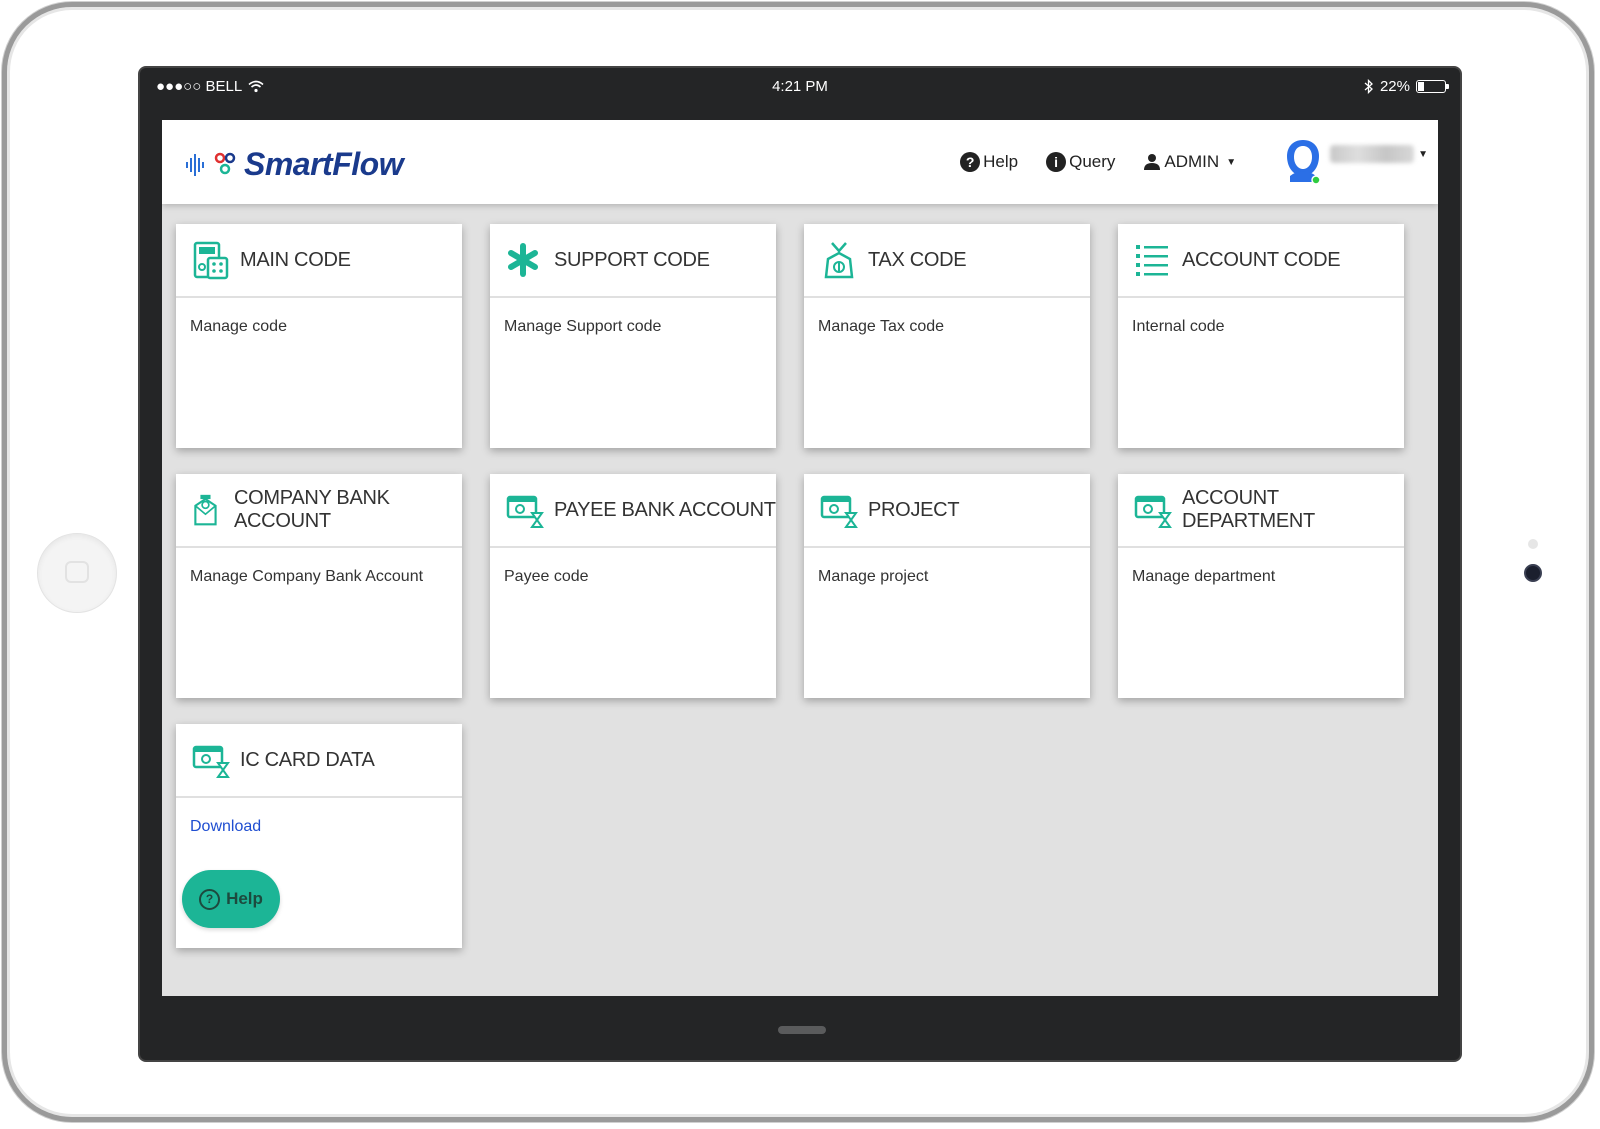 This screenshot has height=1129, width=1600. What do you see at coordinates (1261, 586) in the screenshot?
I see `card-account-department: ACCOUNT DEPARTMENT Manage department` at bounding box center [1261, 586].